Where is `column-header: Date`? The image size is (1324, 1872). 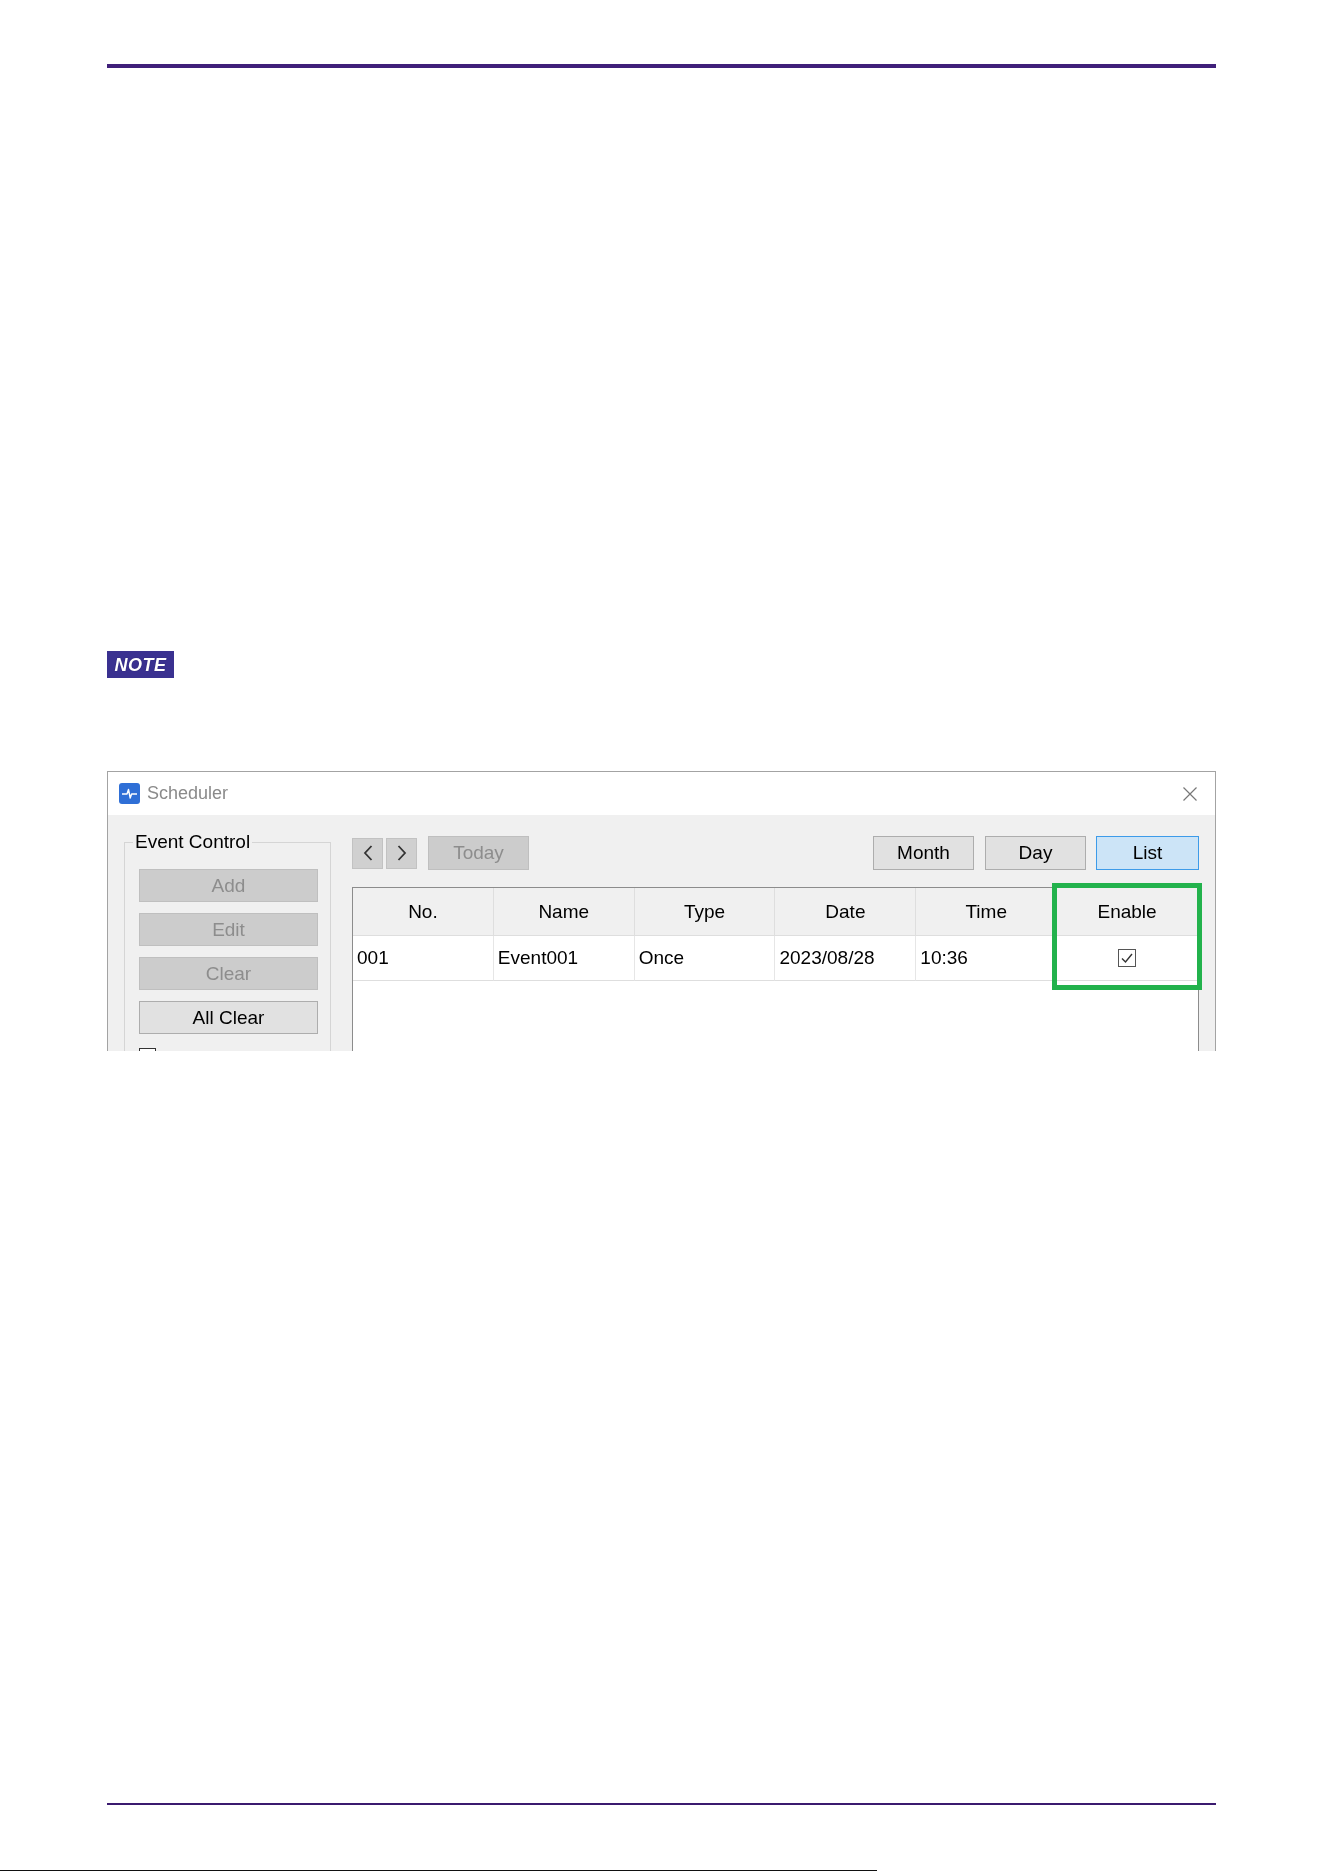
column-header: Date is located at coordinates (846, 912).